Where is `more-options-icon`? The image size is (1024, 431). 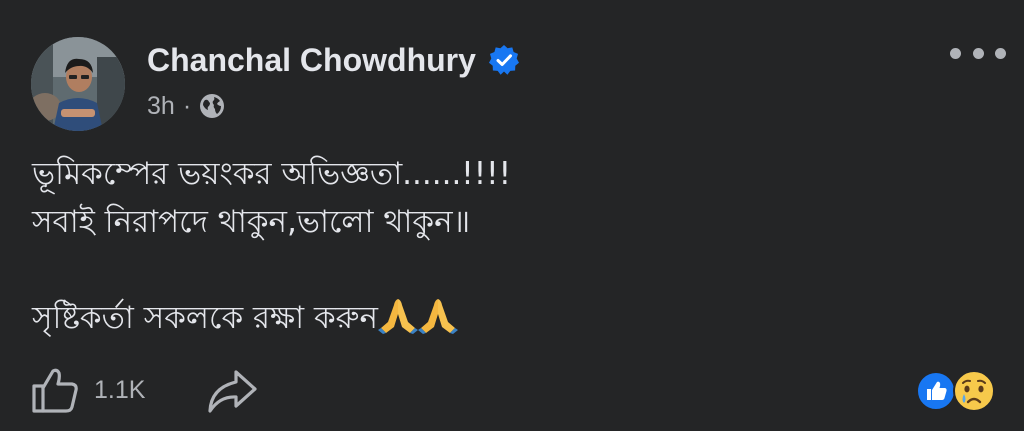
more-options-icon is located at coordinates (978, 53).